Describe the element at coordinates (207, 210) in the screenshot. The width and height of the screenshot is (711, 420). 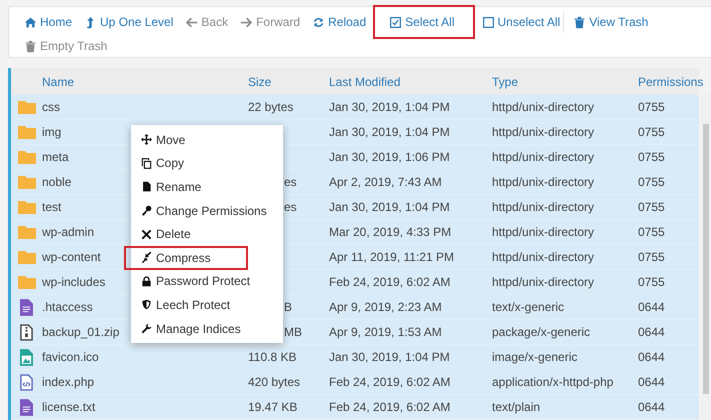
I see `menu-item: Change Permissions` at that location.